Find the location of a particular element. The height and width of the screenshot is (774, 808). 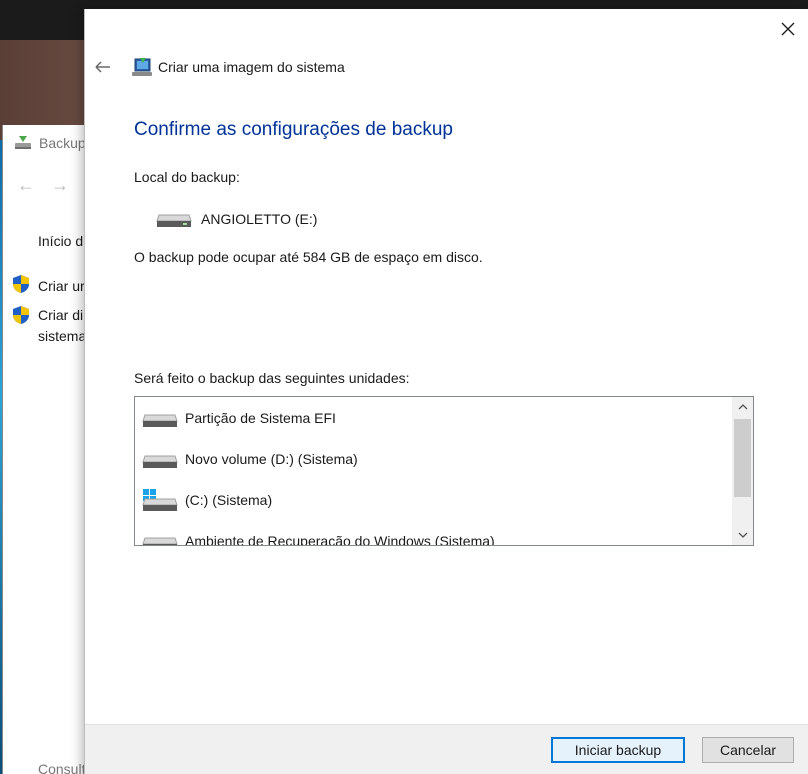

background-link-criar-imagem: Criar ur is located at coordinates (61, 286).